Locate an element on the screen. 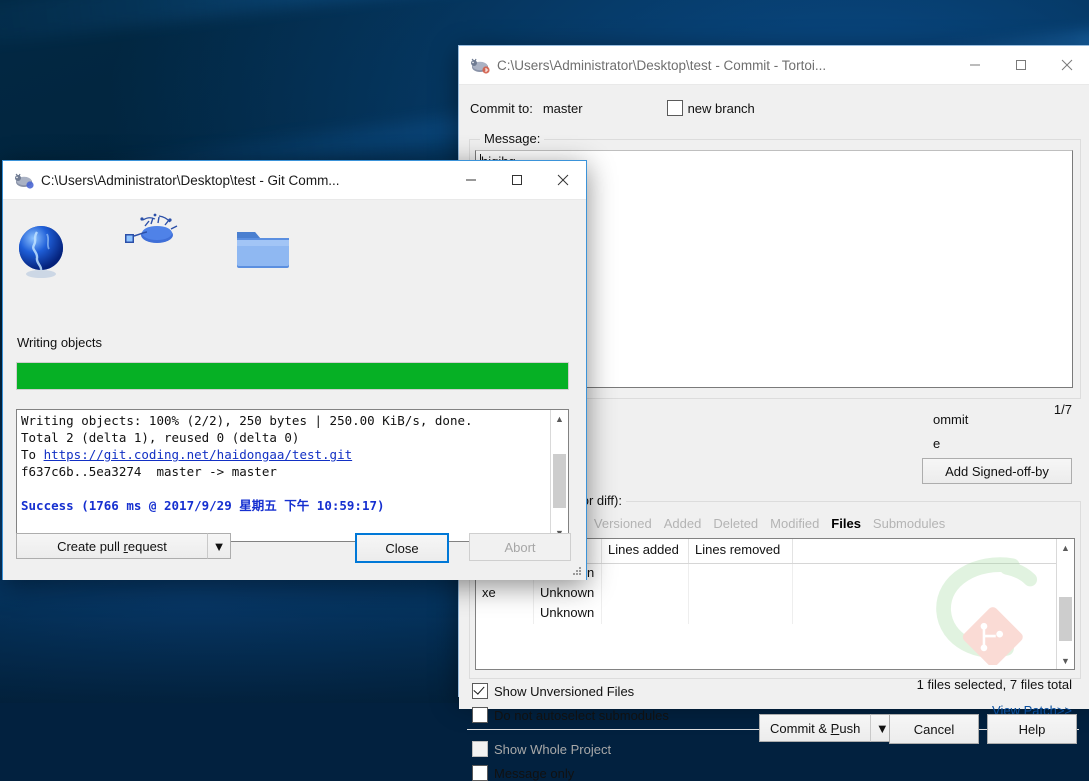 The width and height of the screenshot is (1089, 781). show-unversioned-files-label: Show Unversioned Files is located at coordinates (564, 691).